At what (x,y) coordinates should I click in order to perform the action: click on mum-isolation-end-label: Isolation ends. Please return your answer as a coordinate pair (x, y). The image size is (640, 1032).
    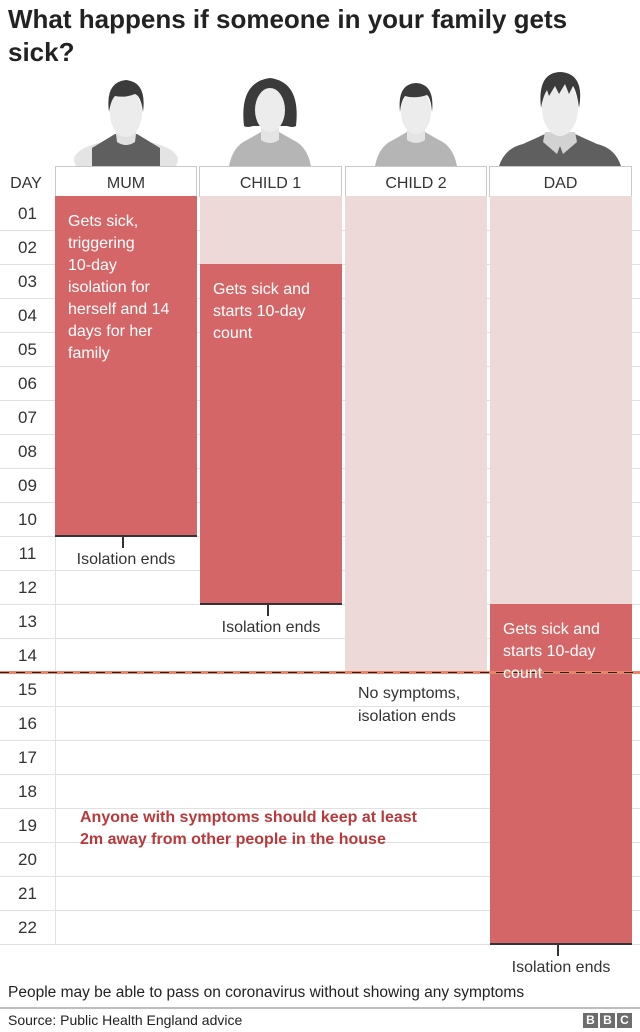
    Looking at the image, I should click on (126, 559).